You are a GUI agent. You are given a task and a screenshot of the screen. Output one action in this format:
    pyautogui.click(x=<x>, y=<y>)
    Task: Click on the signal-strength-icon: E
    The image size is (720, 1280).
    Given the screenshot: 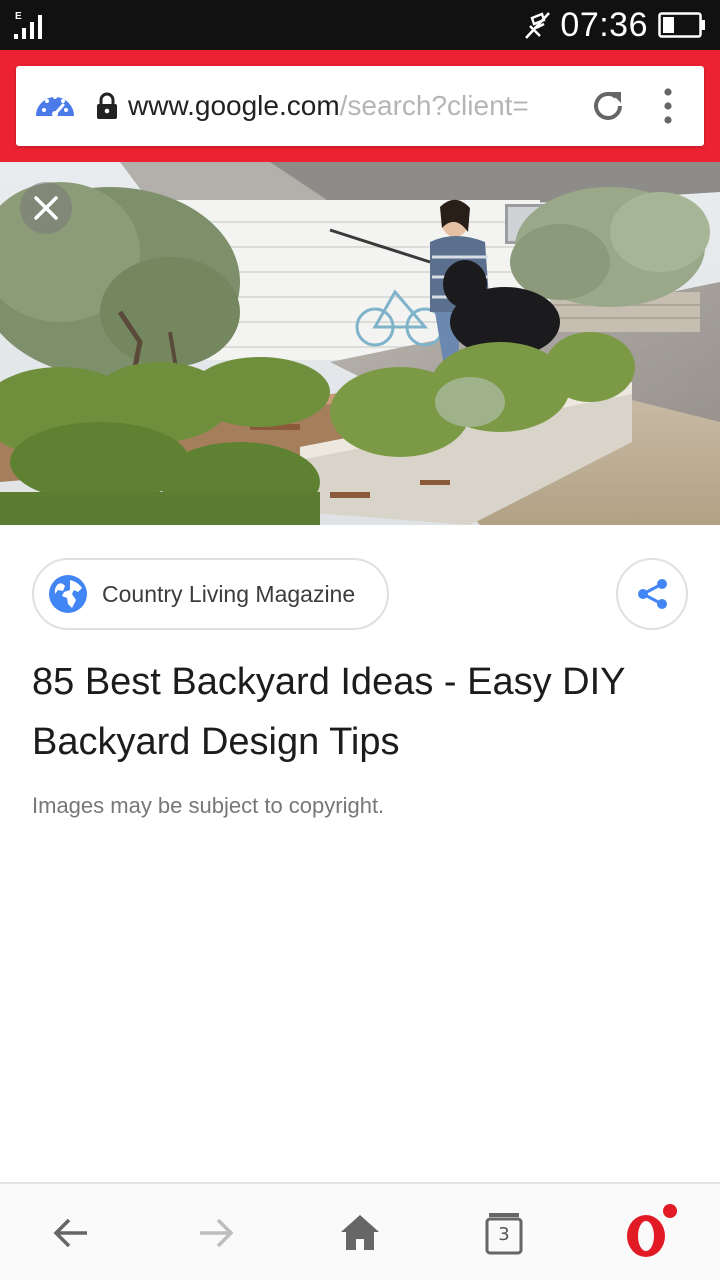 What is the action you would take?
    pyautogui.click(x=28, y=25)
    